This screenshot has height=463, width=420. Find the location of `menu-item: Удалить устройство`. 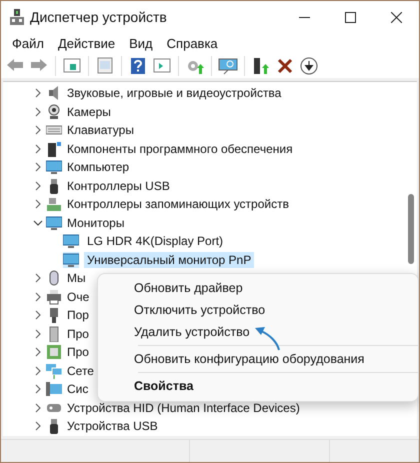

menu-item: Удалить устройство is located at coordinates (258, 332).